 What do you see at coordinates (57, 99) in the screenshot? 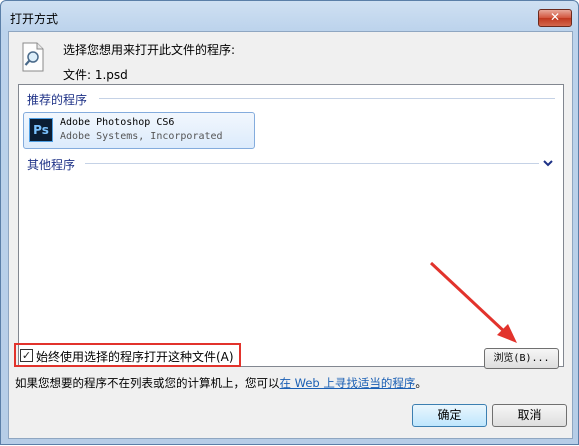
I see `recommended-programs-header: 推荐的程序` at bounding box center [57, 99].